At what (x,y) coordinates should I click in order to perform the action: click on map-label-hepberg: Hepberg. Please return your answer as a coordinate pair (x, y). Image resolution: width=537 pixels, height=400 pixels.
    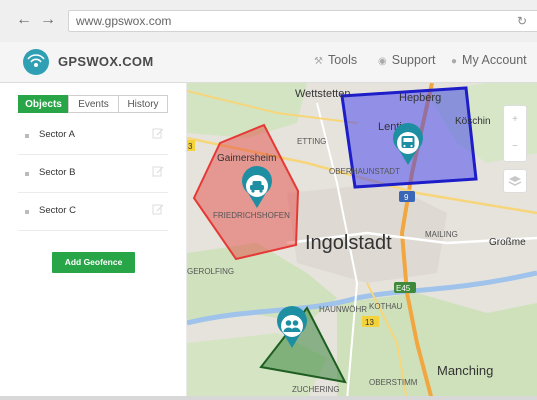
    Looking at the image, I should click on (420, 98).